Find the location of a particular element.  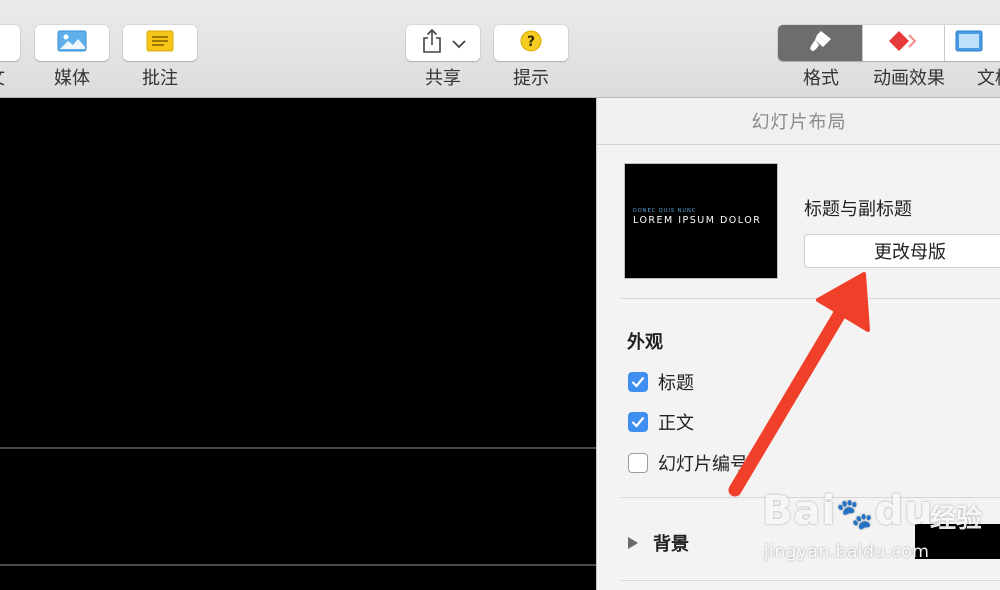

appearance-title: 外观 is located at coordinates (645, 342).